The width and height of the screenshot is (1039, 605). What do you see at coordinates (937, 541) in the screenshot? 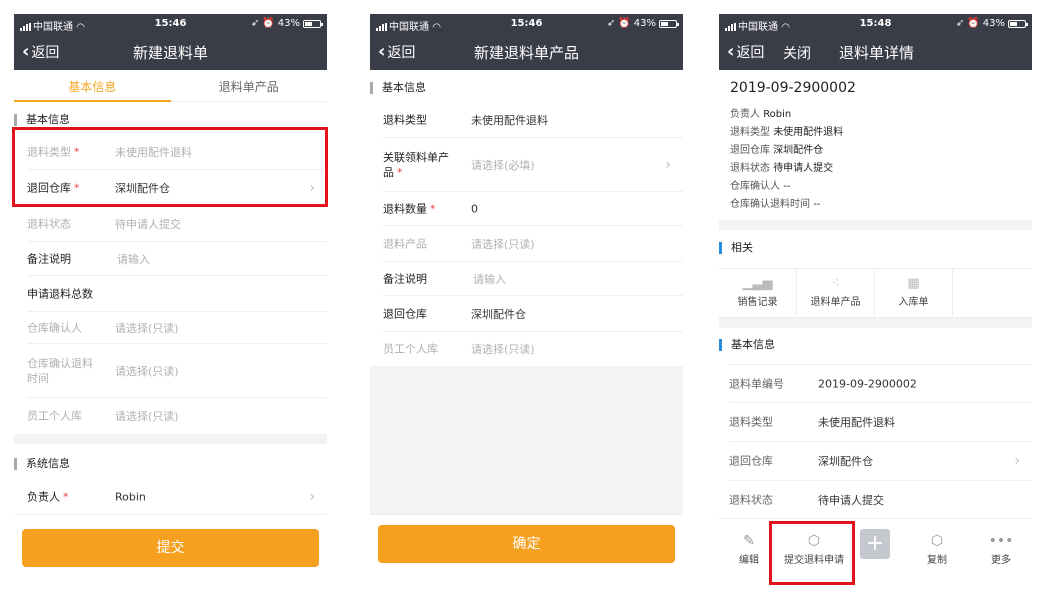
I see `hexagon-icon: ⬡` at bounding box center [937, 541].